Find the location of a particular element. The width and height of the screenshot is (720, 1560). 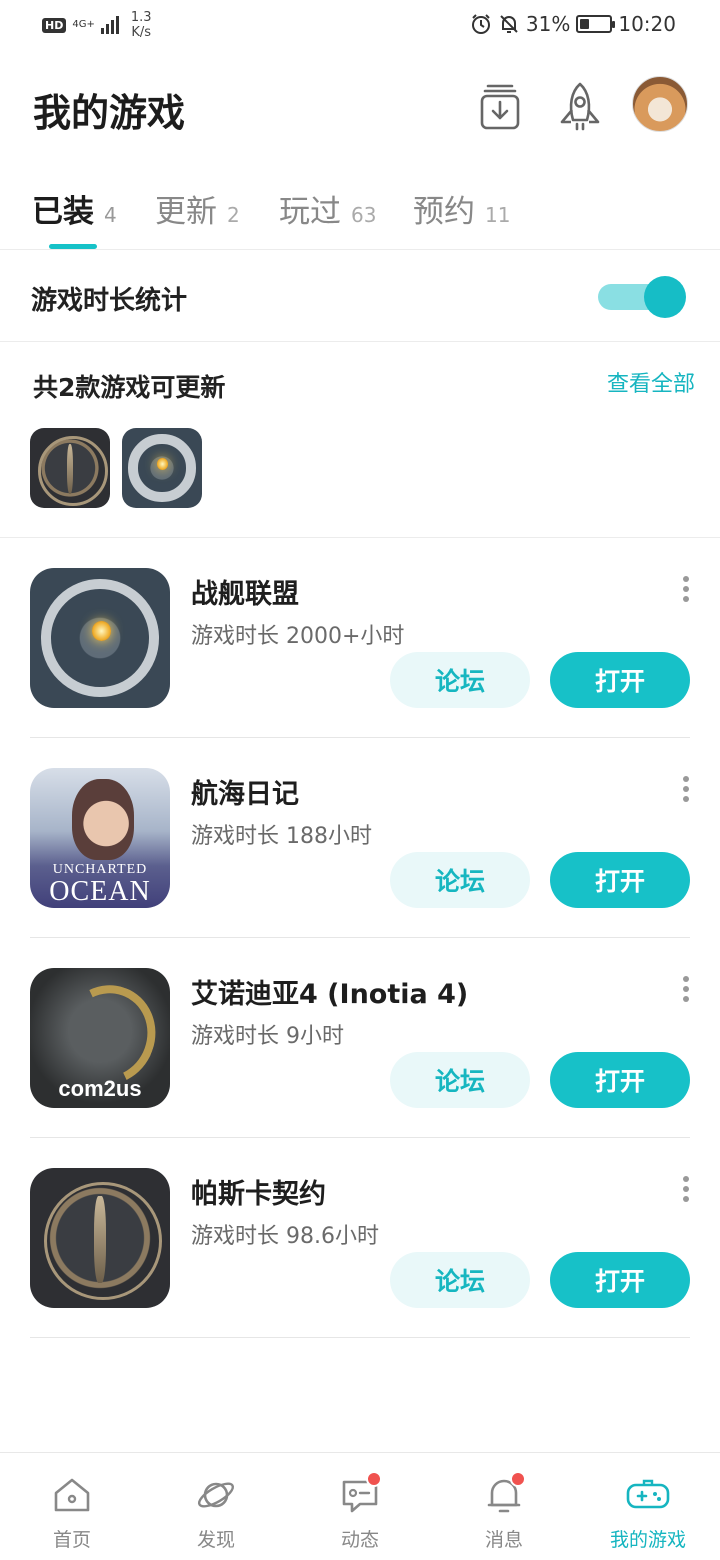

tab-played: 玩过 63 is located at coordinates (327, 208).